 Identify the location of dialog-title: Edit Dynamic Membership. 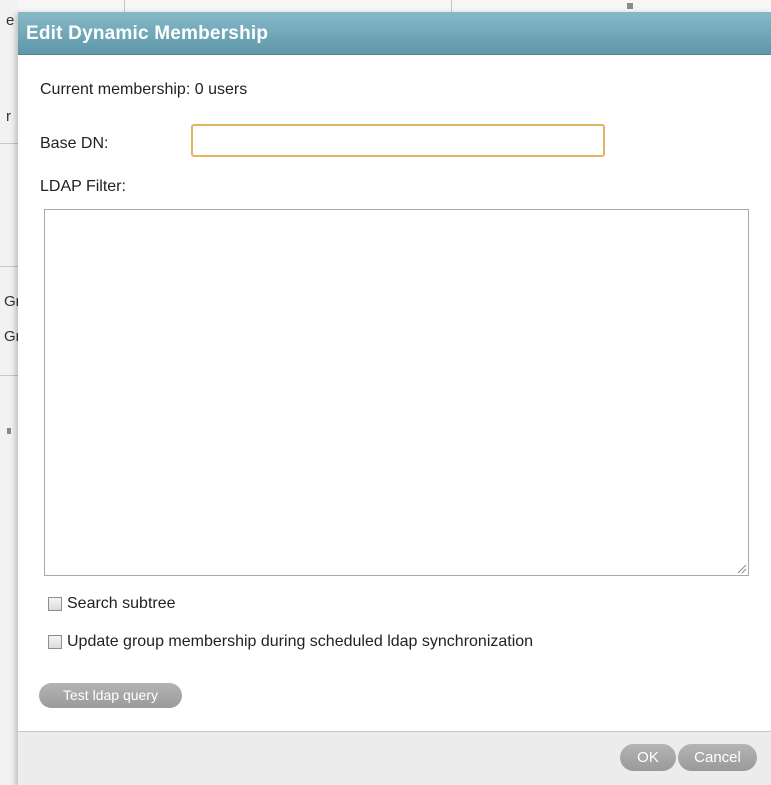
(147, 33).